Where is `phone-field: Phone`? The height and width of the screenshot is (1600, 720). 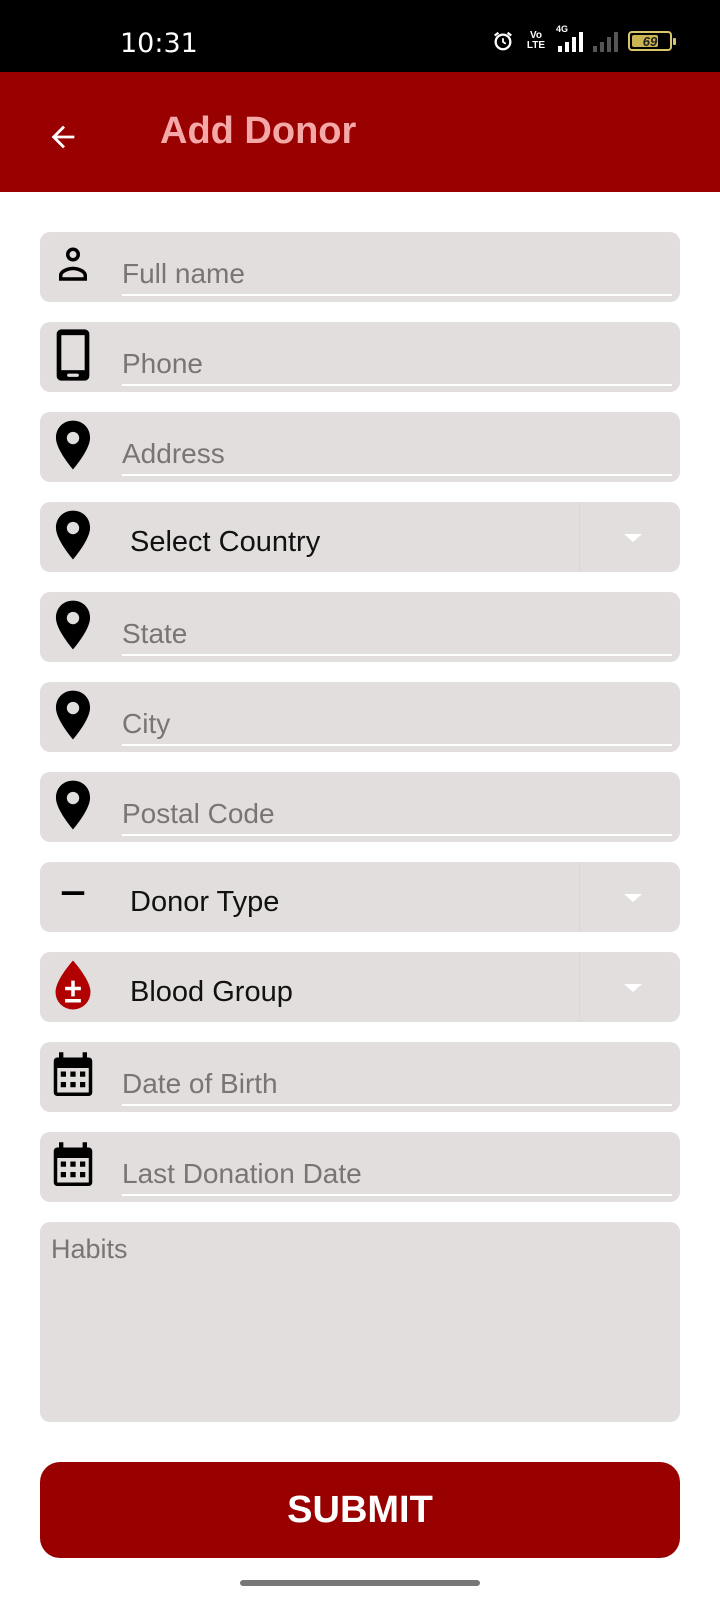
phone-field: Phone is located at coordinates (360, 357).